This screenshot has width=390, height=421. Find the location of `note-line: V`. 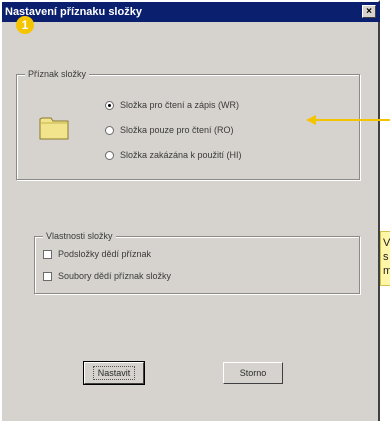

note-line: V is located at coordinates (386, 243).